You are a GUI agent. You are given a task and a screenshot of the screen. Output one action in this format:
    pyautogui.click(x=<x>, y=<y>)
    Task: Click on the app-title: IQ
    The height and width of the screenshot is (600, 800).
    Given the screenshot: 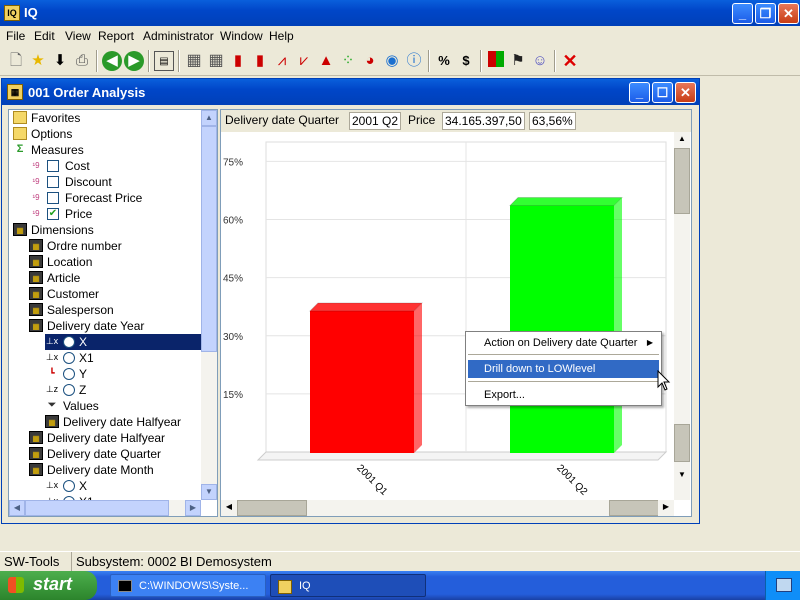 What is the action you would take?
    pyautogui.click(x=31, y=12)
    